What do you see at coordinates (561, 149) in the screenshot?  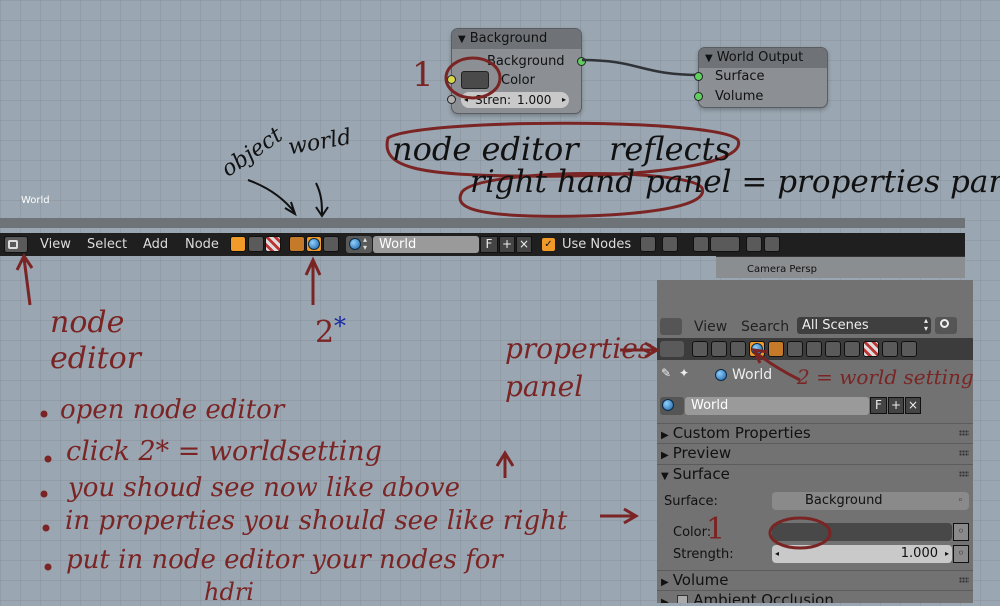 I see `annotation-node-editor-reflects: node editor reflects` at bounding box center [561, 149].